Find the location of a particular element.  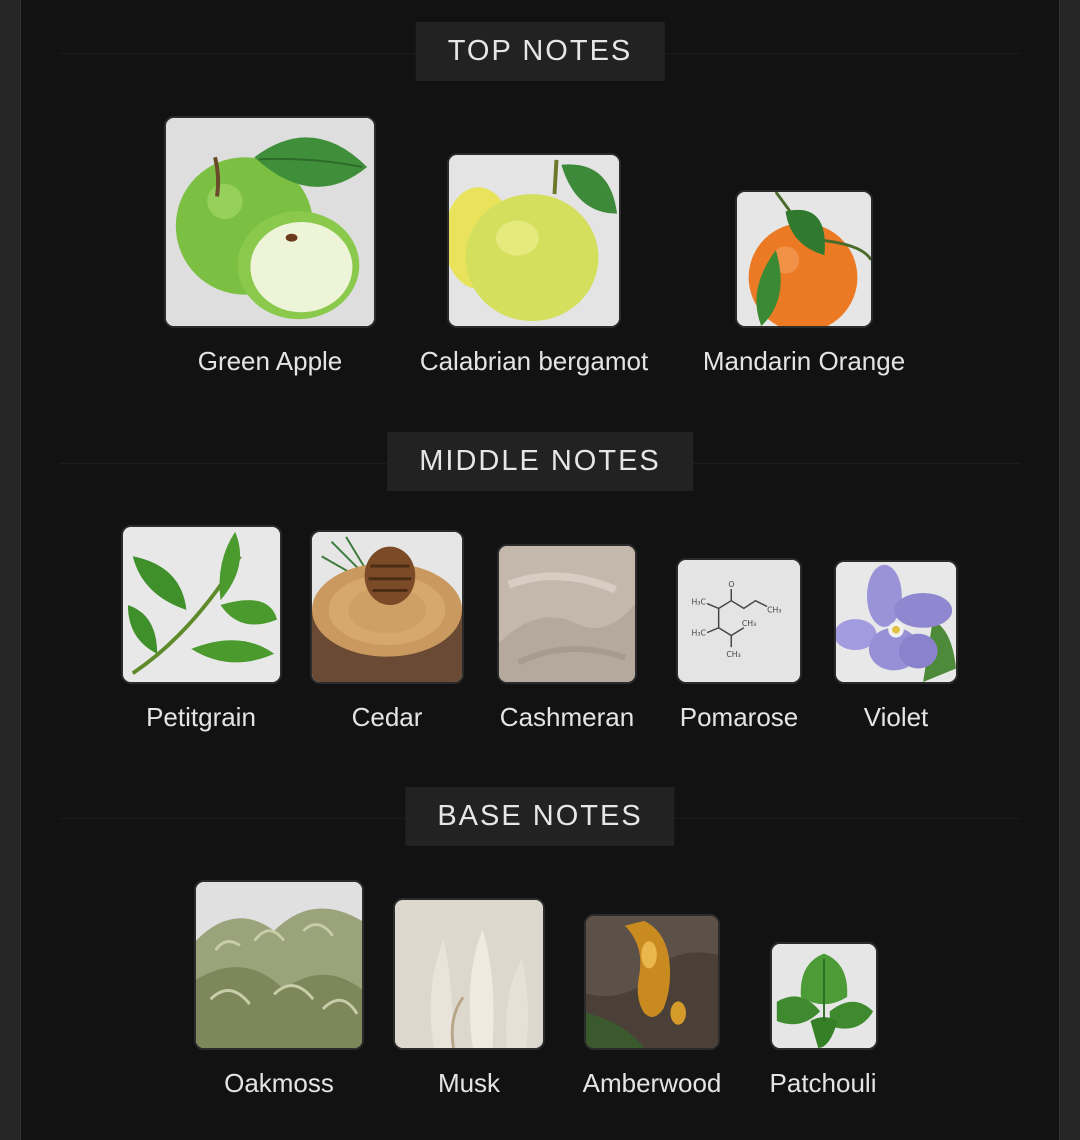

note-label-cedar: Cedar is located at coordinates (387, 717).